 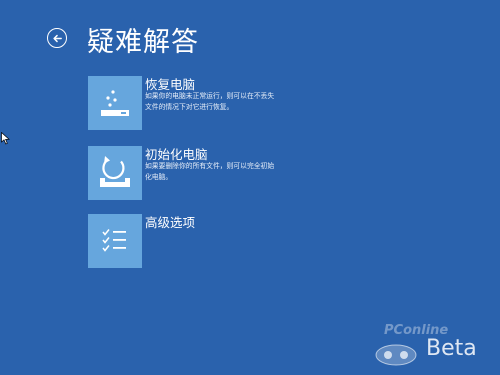 I want to click on reset-pc-icon, so click(x=115, y=171).